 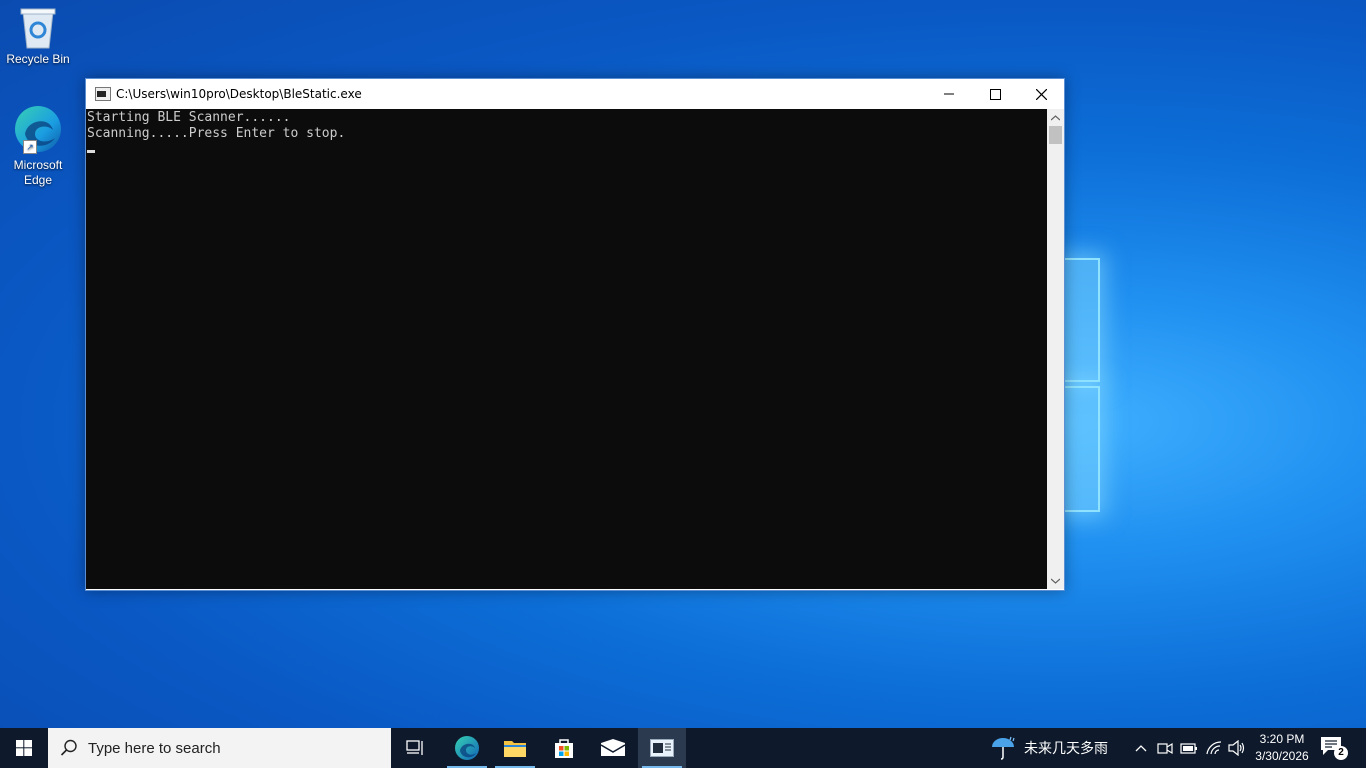 I want to click on minimize-button, so click(x=949, y=94).